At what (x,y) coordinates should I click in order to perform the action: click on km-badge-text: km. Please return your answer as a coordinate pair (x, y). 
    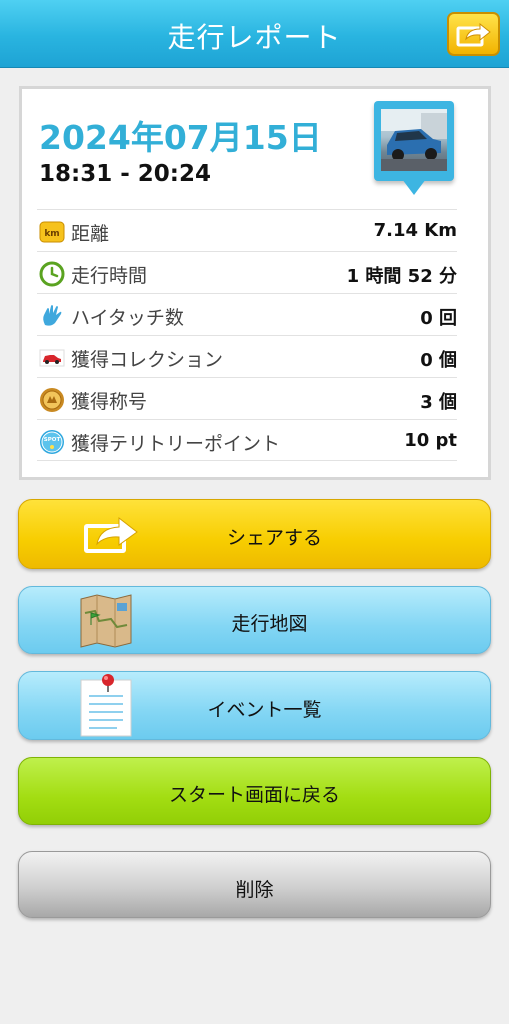
    Looking at the image, I should click on (51, 234).